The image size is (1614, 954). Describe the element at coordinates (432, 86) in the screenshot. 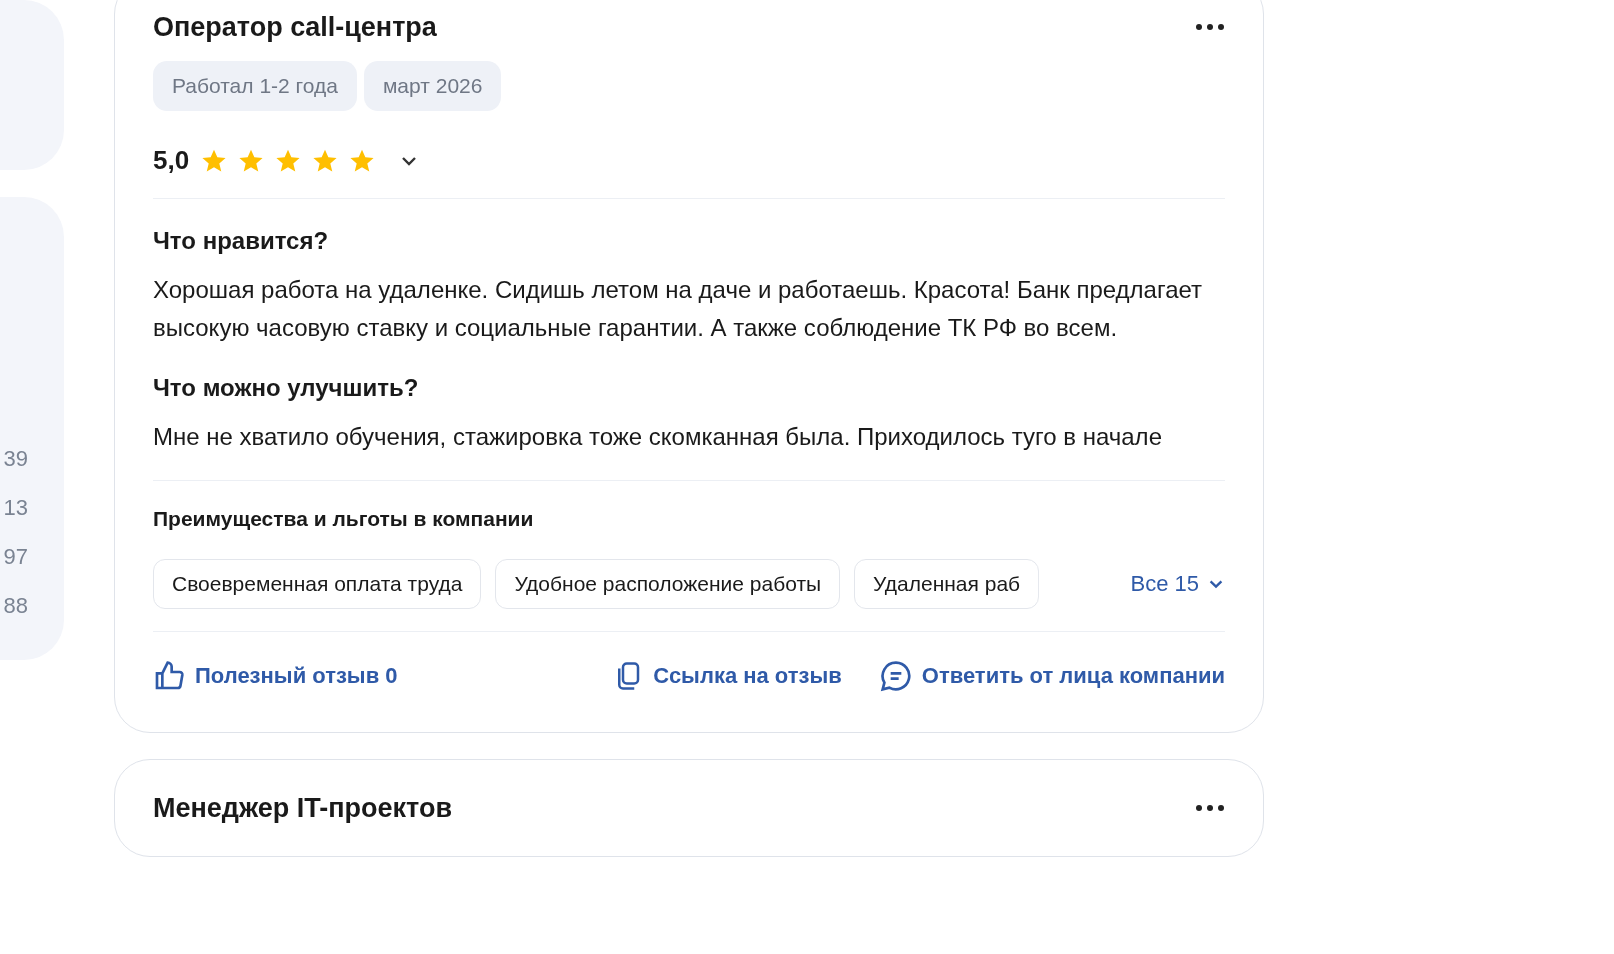

I see `tag: март 2026` at that location.